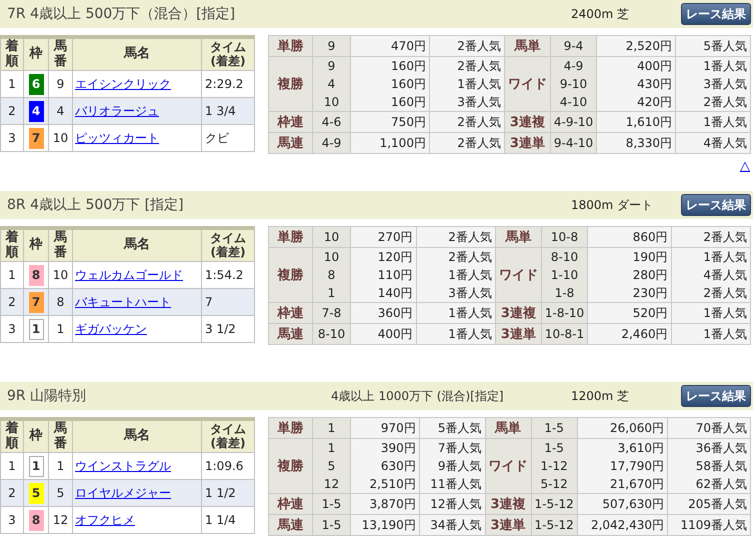 The width and height of the screenshot is (753, 536). Describe the element at coordinates (636, 484) in the screenshot. I see `payout-amount: 21,670円` at that location.